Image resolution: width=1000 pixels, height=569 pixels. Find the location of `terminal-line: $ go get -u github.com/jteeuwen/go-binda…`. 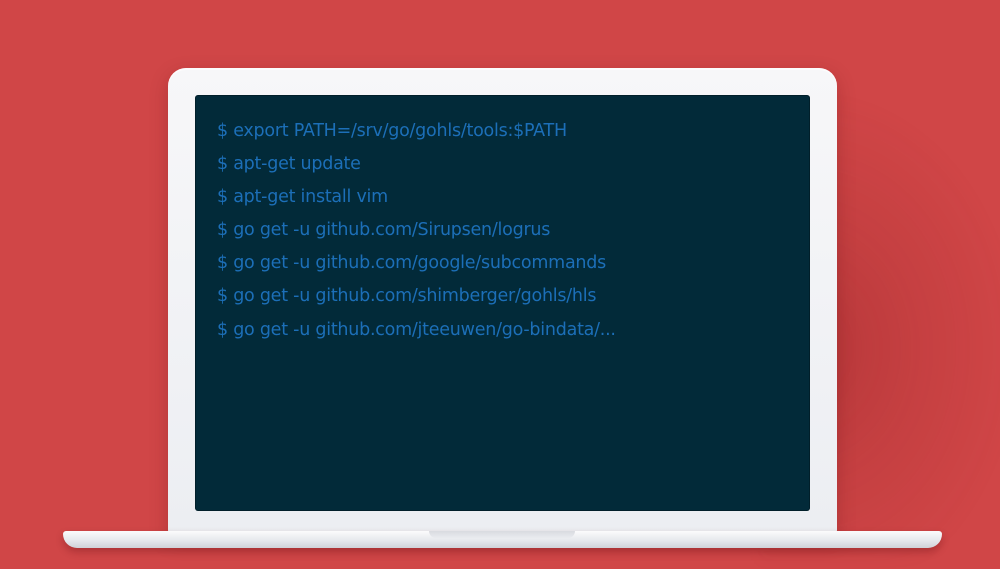

terminal-line: $ go get -u github.com/jteeuwen/go-binda… is located at coordinates (416, 329).